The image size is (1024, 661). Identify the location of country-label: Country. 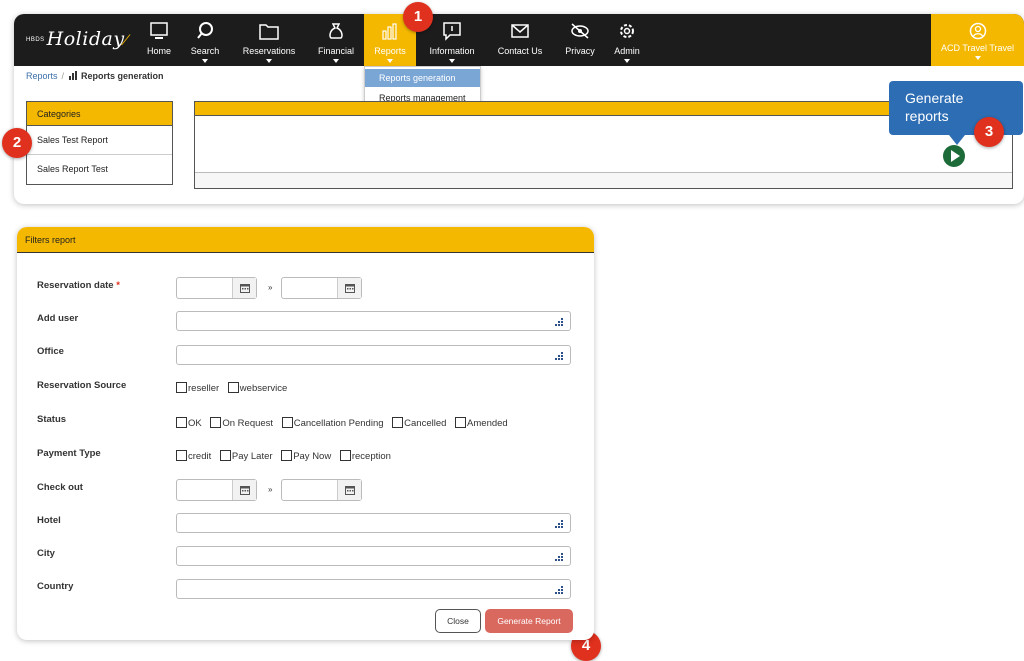
(55, 586).